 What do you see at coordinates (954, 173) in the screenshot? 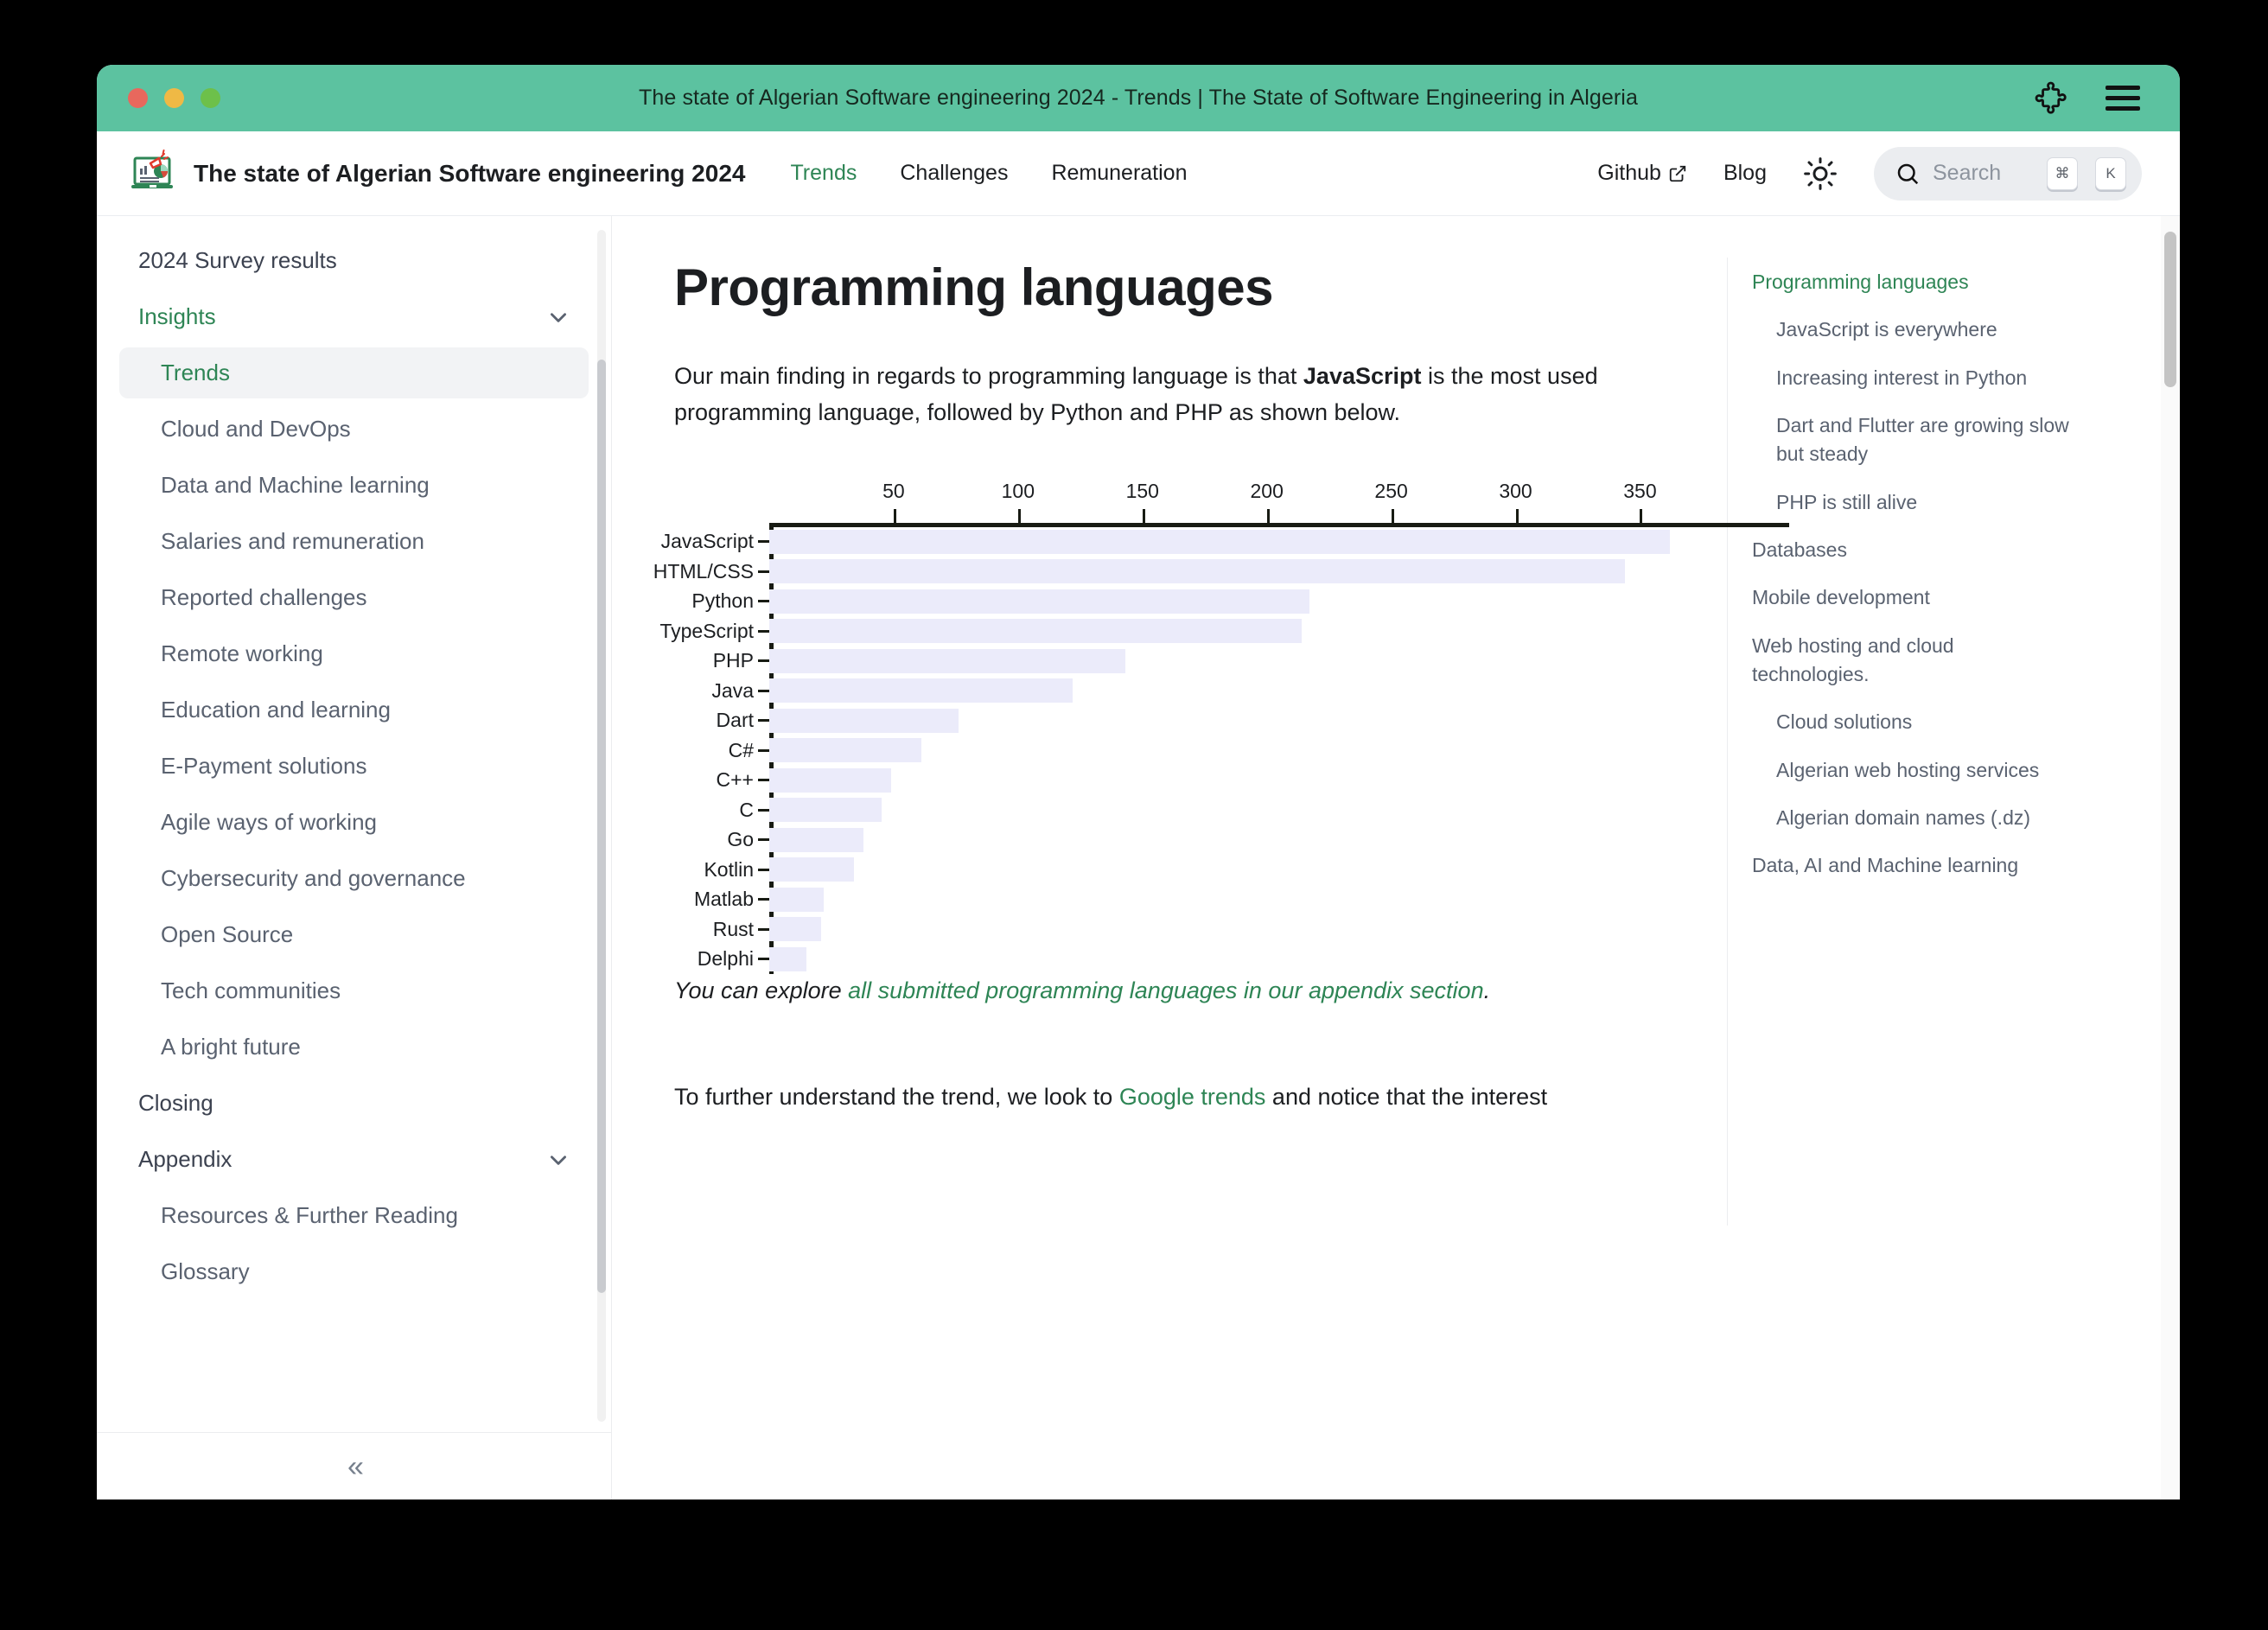
I see `nav-item-challenges: Challenges` at bounding box center [954, 173].